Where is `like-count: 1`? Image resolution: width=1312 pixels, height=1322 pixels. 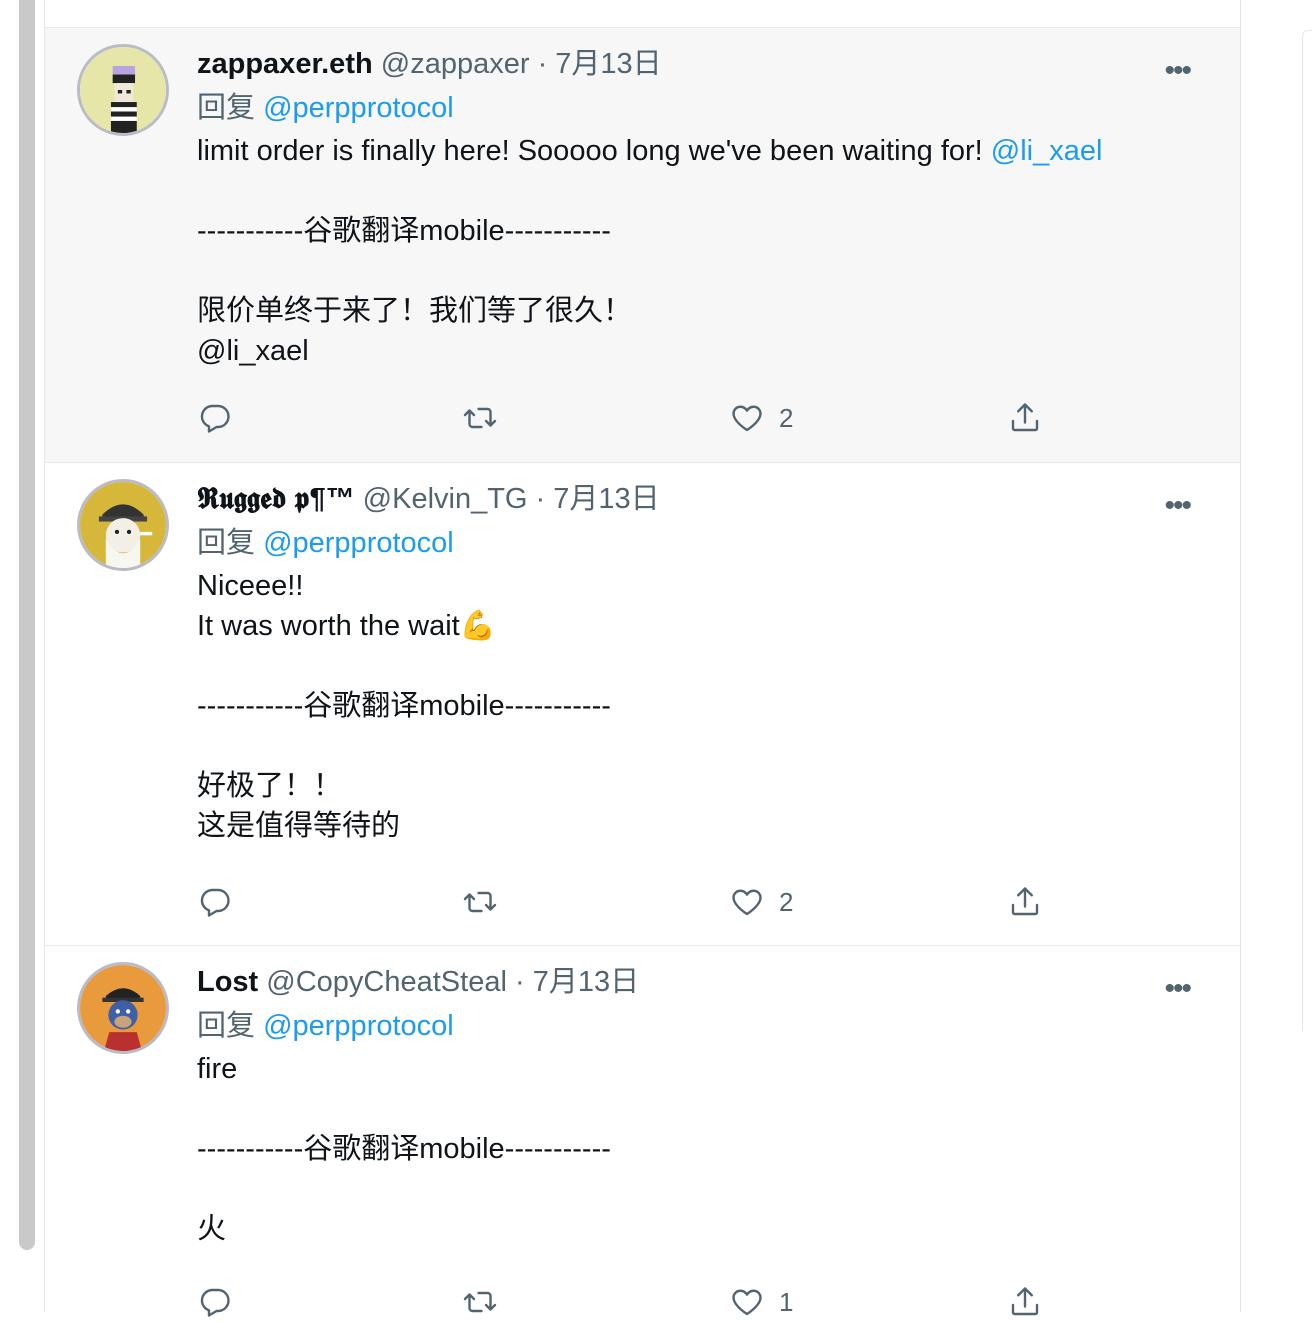
like-count: 1 is located at coordinates (786, 1301).